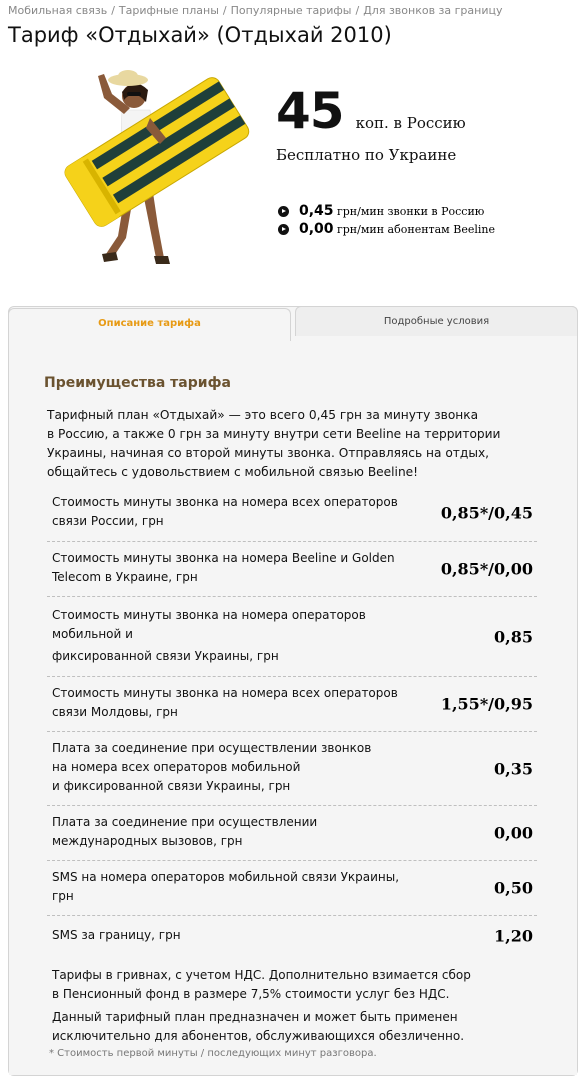  What do you see at coordinates (137, 383) in the screenshot?
I see `section-title: Преимущества тарифа` at bounding box center [137, 383].